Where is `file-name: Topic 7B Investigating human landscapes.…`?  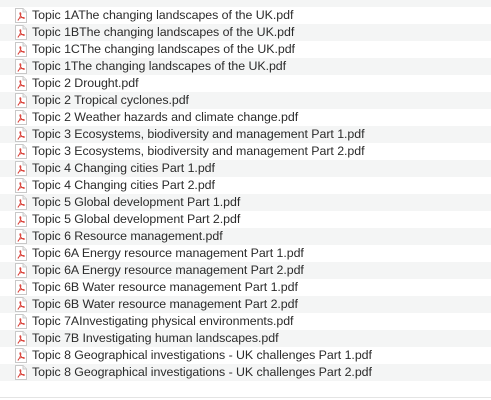 file-name: Topic 7B Investigating human landscapes.… is located at coordinates (155, 338).